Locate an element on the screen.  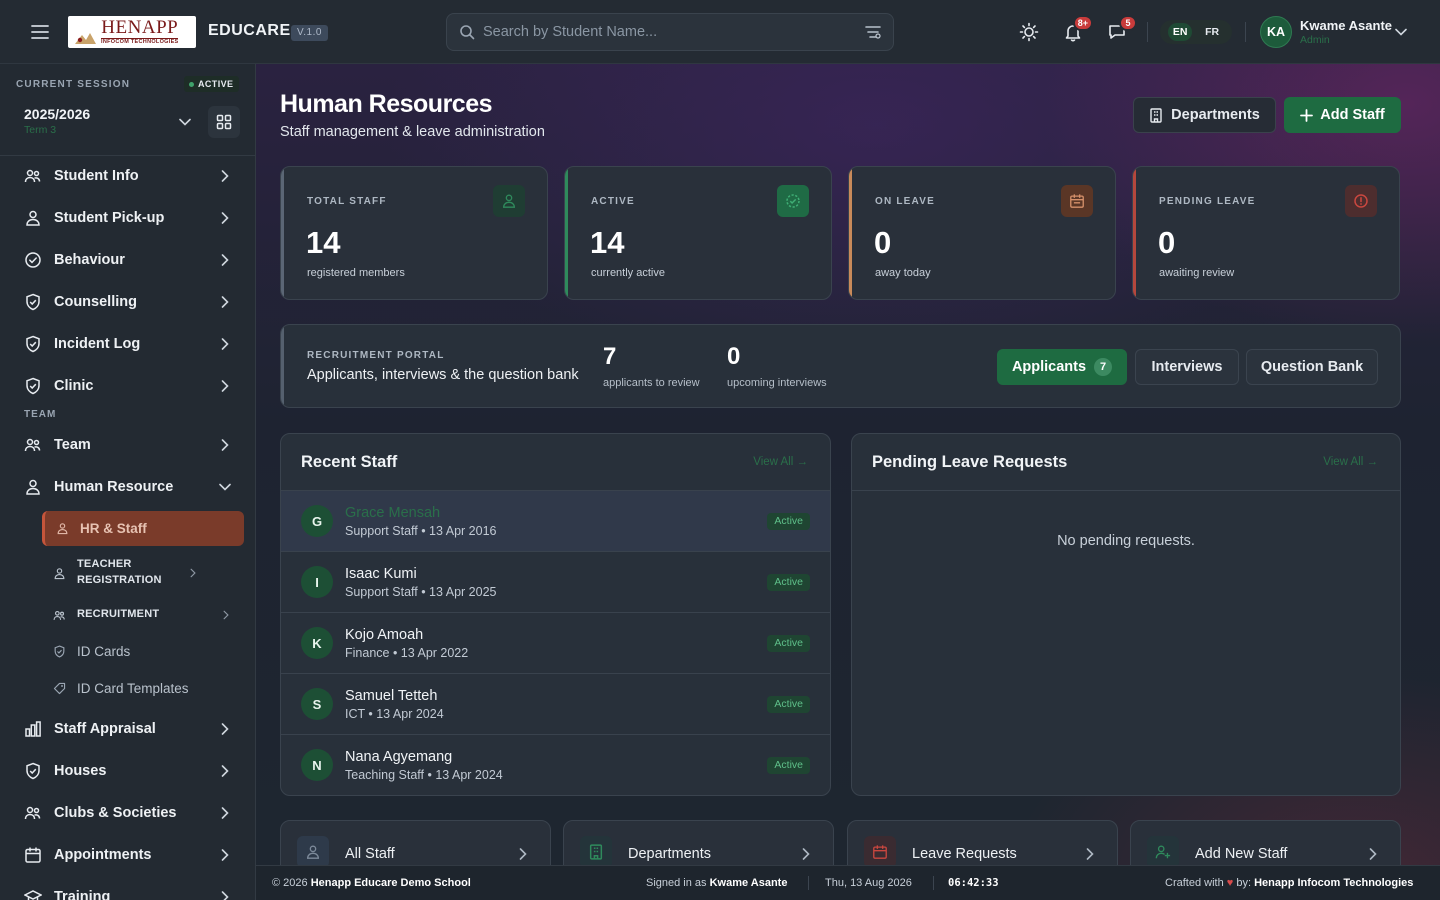
notifications-badge: 8+ is located at coordinates (1082, 23).